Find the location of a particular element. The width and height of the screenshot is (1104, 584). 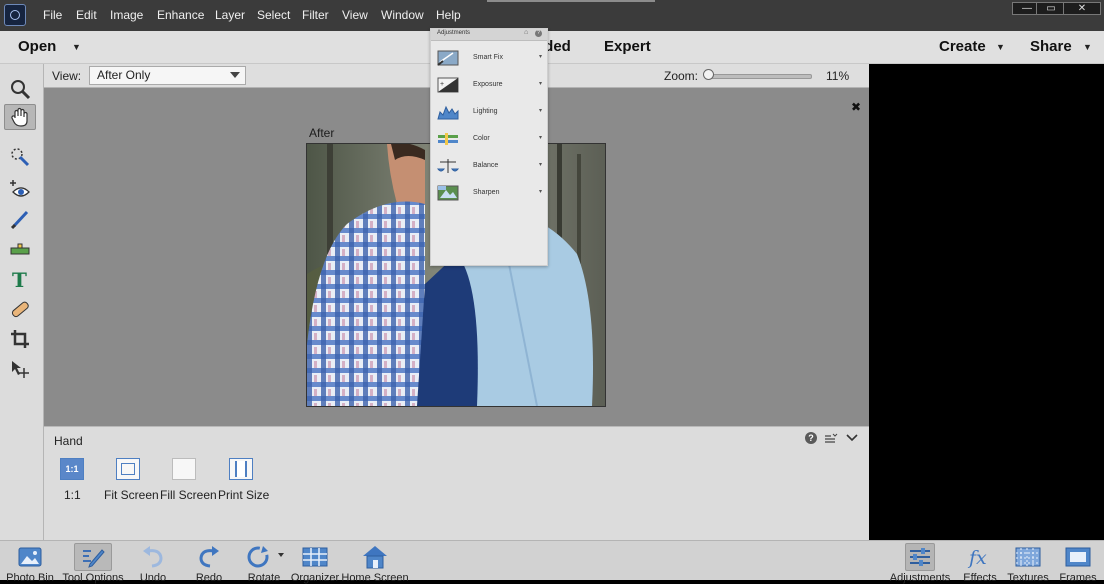

undo-button: Undo is located at coordinates (153, 564).